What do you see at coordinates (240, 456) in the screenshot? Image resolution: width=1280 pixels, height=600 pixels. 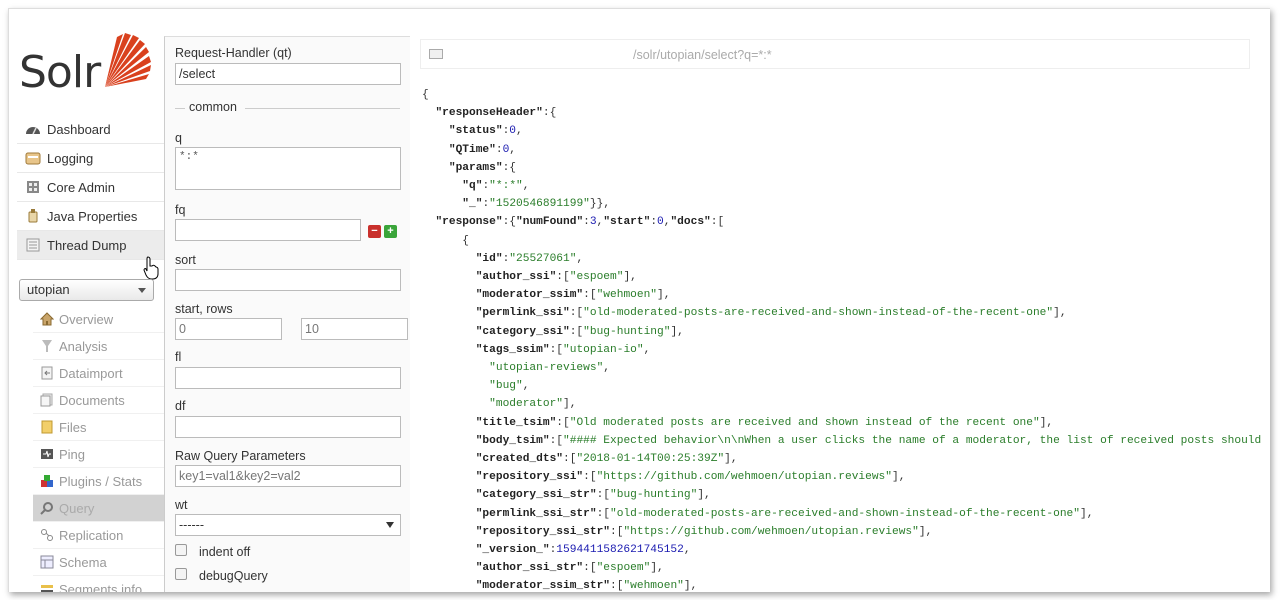 I see `raw-query-label: Raw Query Parameters` at bounding box center [240, 456].